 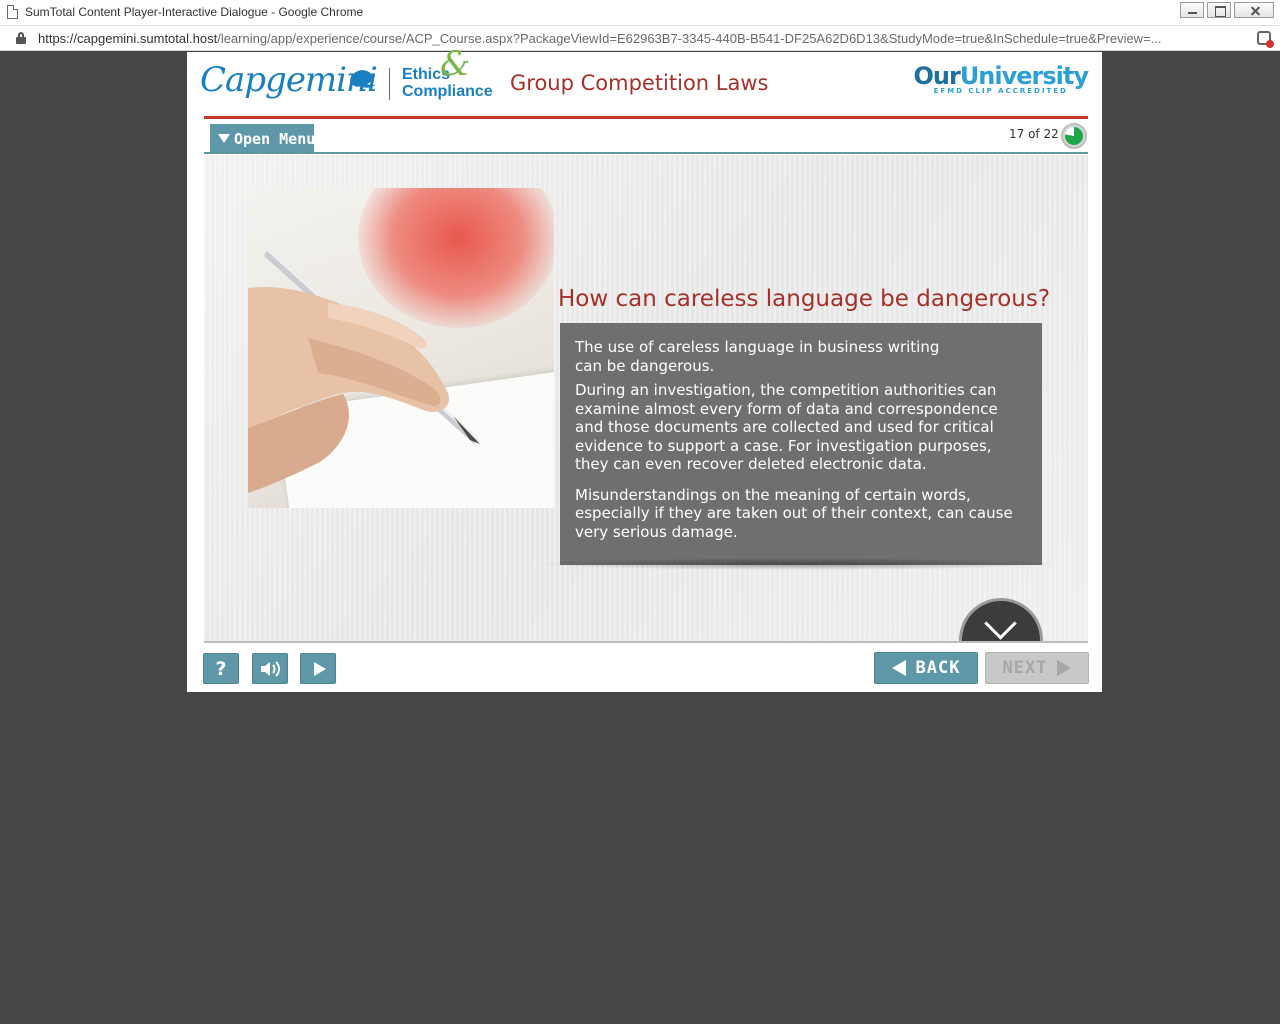 I want to click on back-button: BACK, so click(x=926, y=668).